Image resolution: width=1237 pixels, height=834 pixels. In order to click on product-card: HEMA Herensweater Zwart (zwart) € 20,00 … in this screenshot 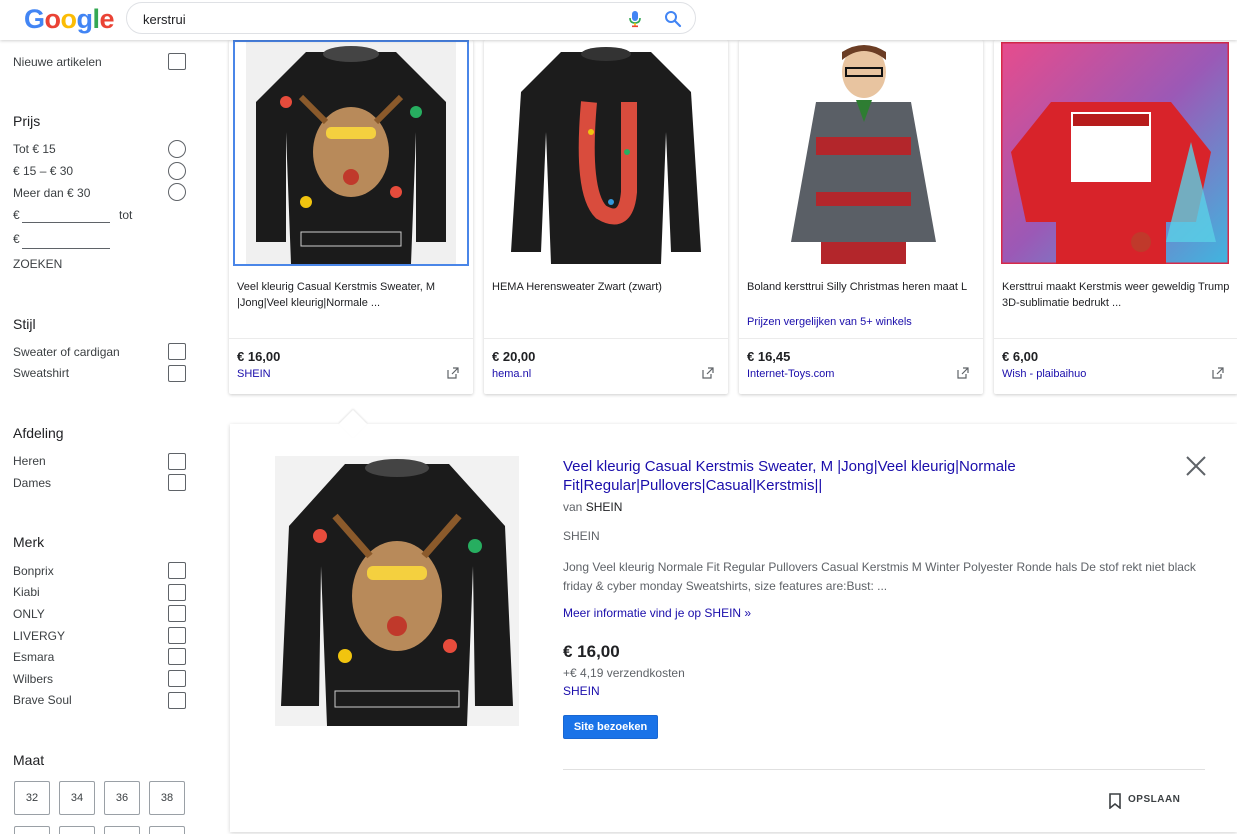, I will do `click(606, 217)`.